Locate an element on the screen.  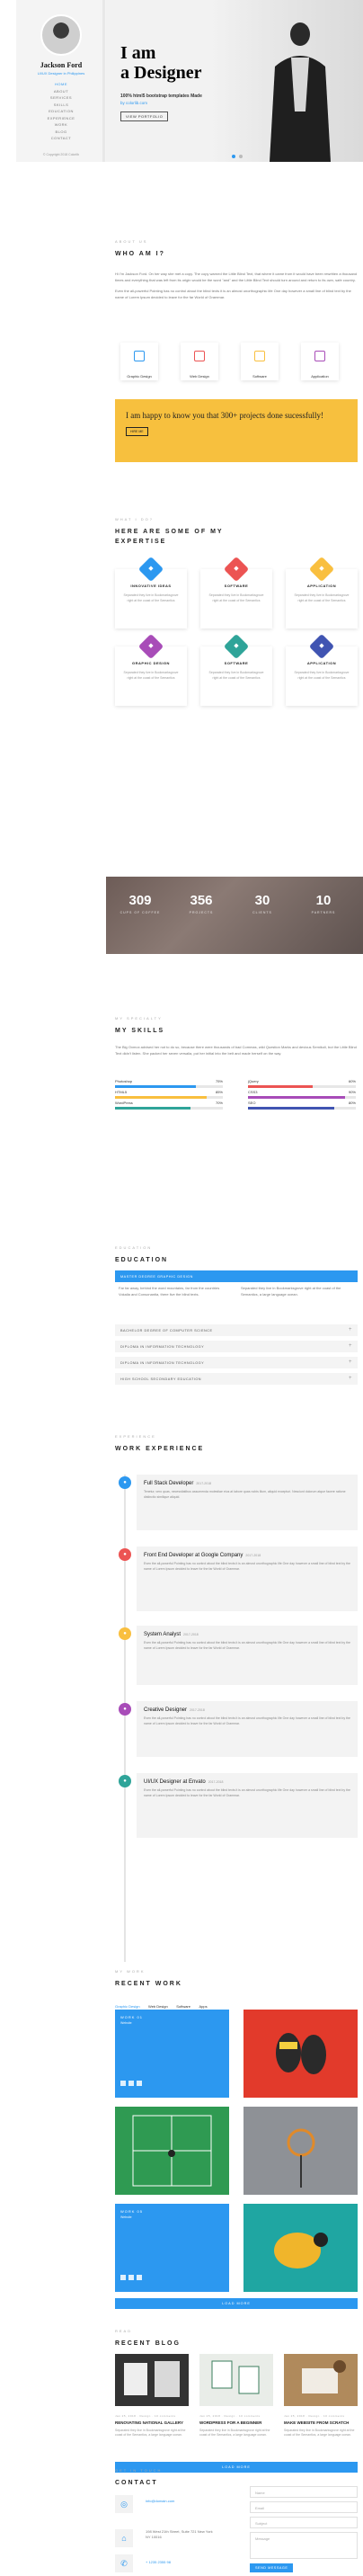
skill-percent: 80% is located at coordinates (352, 1103).